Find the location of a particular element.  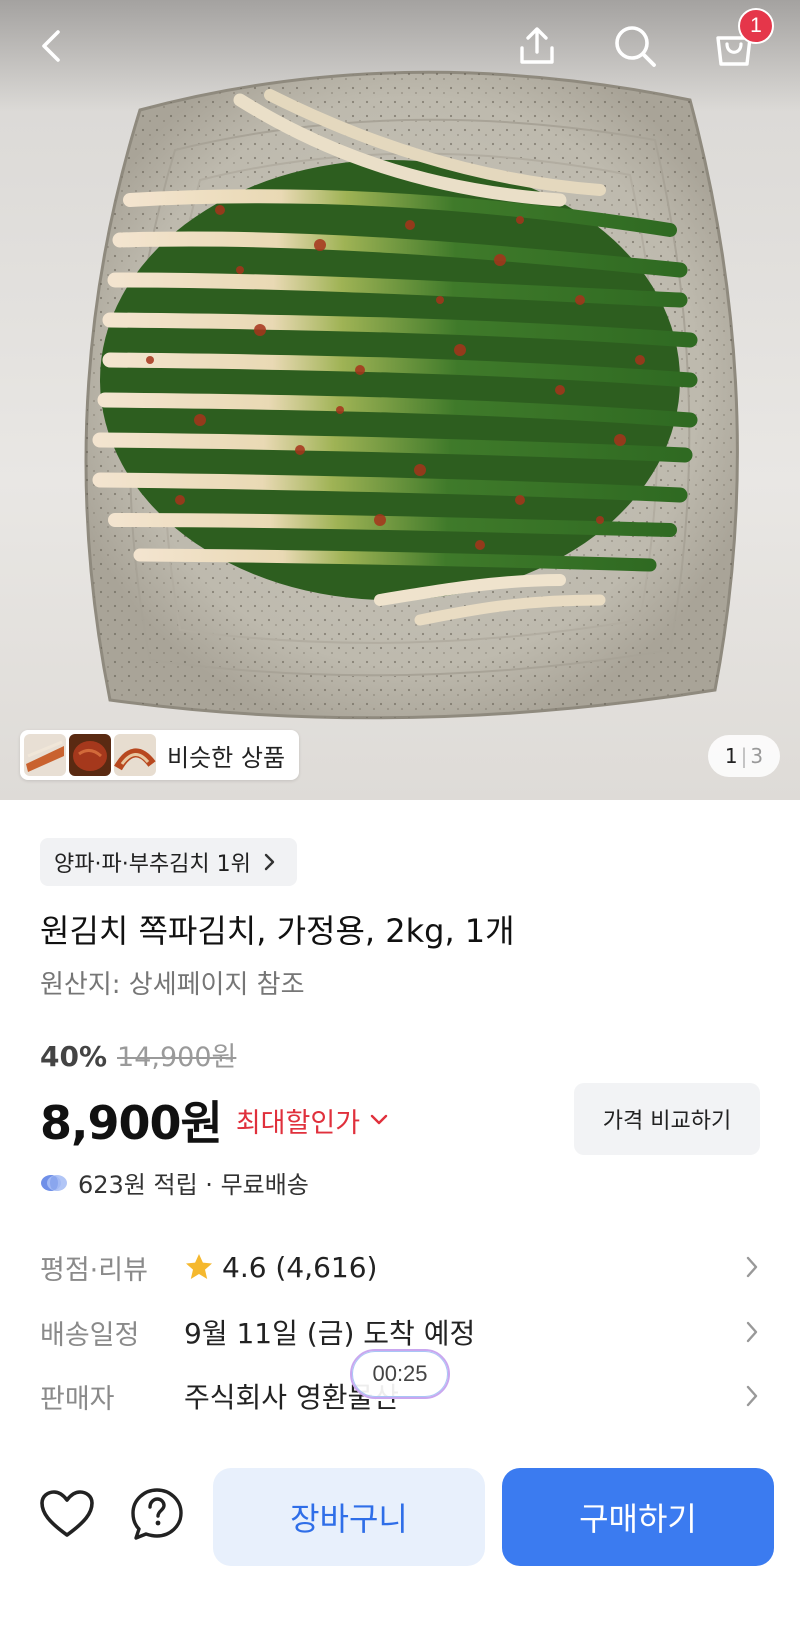

chevron-left-icon is located at coordinates (51, 46).